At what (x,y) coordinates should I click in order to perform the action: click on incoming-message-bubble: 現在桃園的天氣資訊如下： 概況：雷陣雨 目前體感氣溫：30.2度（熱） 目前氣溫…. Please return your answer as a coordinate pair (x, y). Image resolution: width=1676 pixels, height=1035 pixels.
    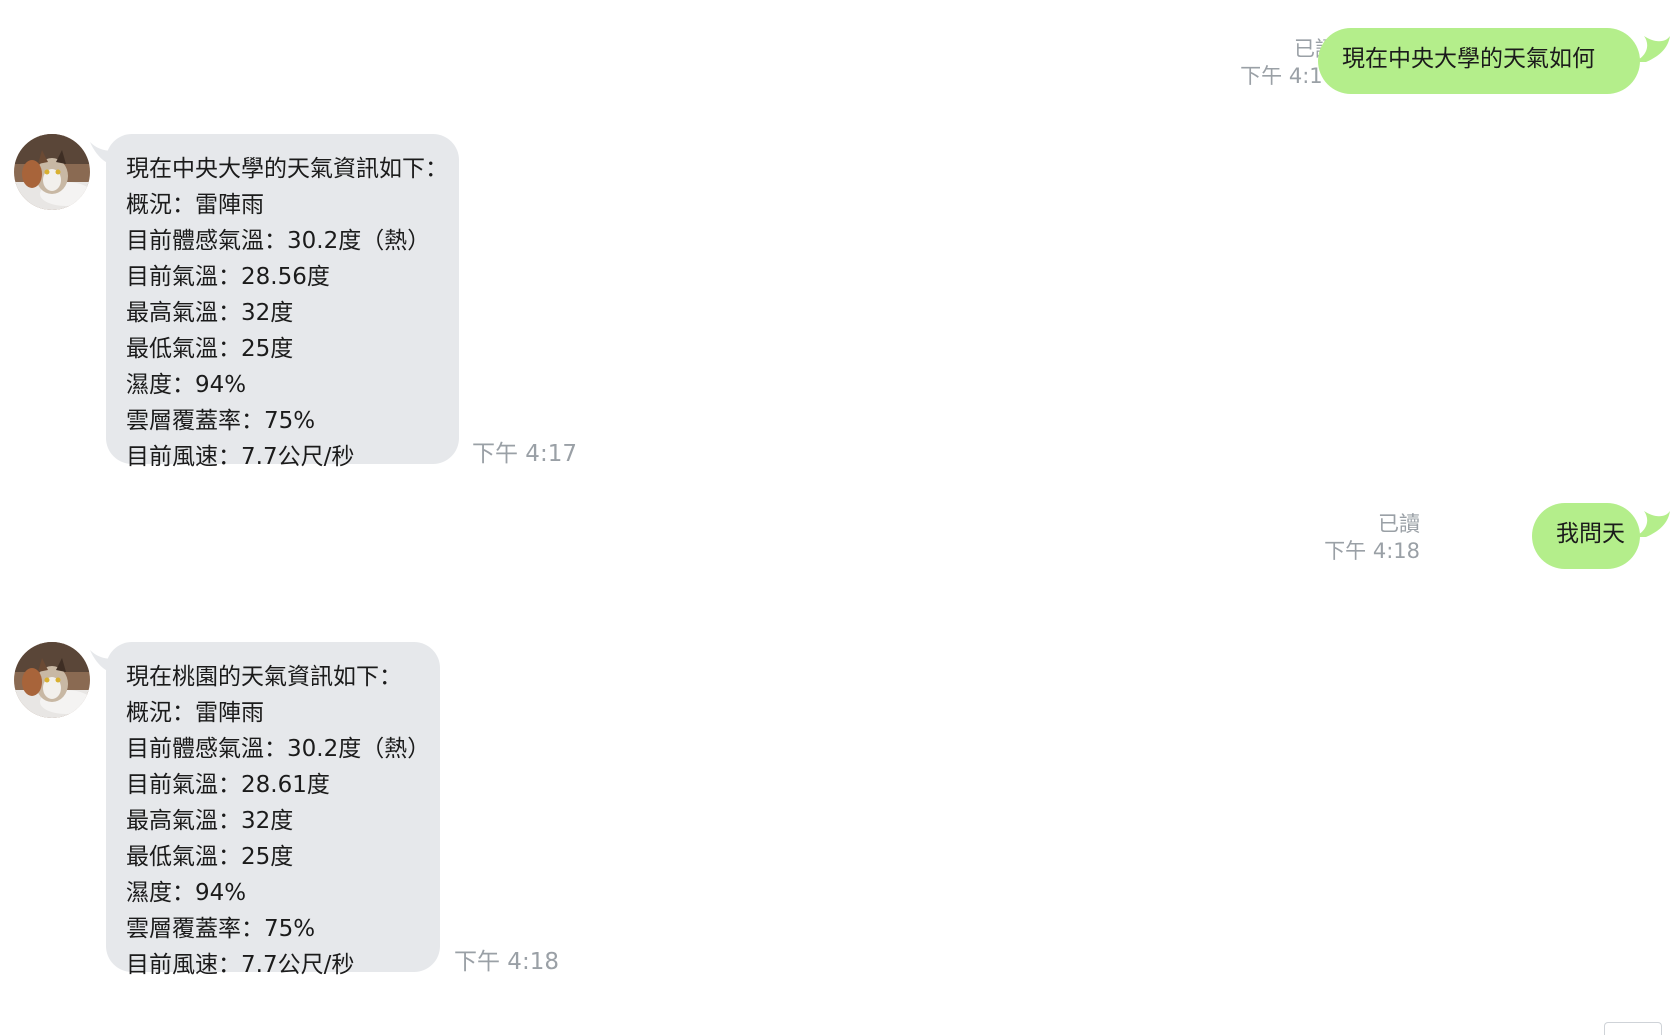
    Looking at the image, I should click on (273, 810).